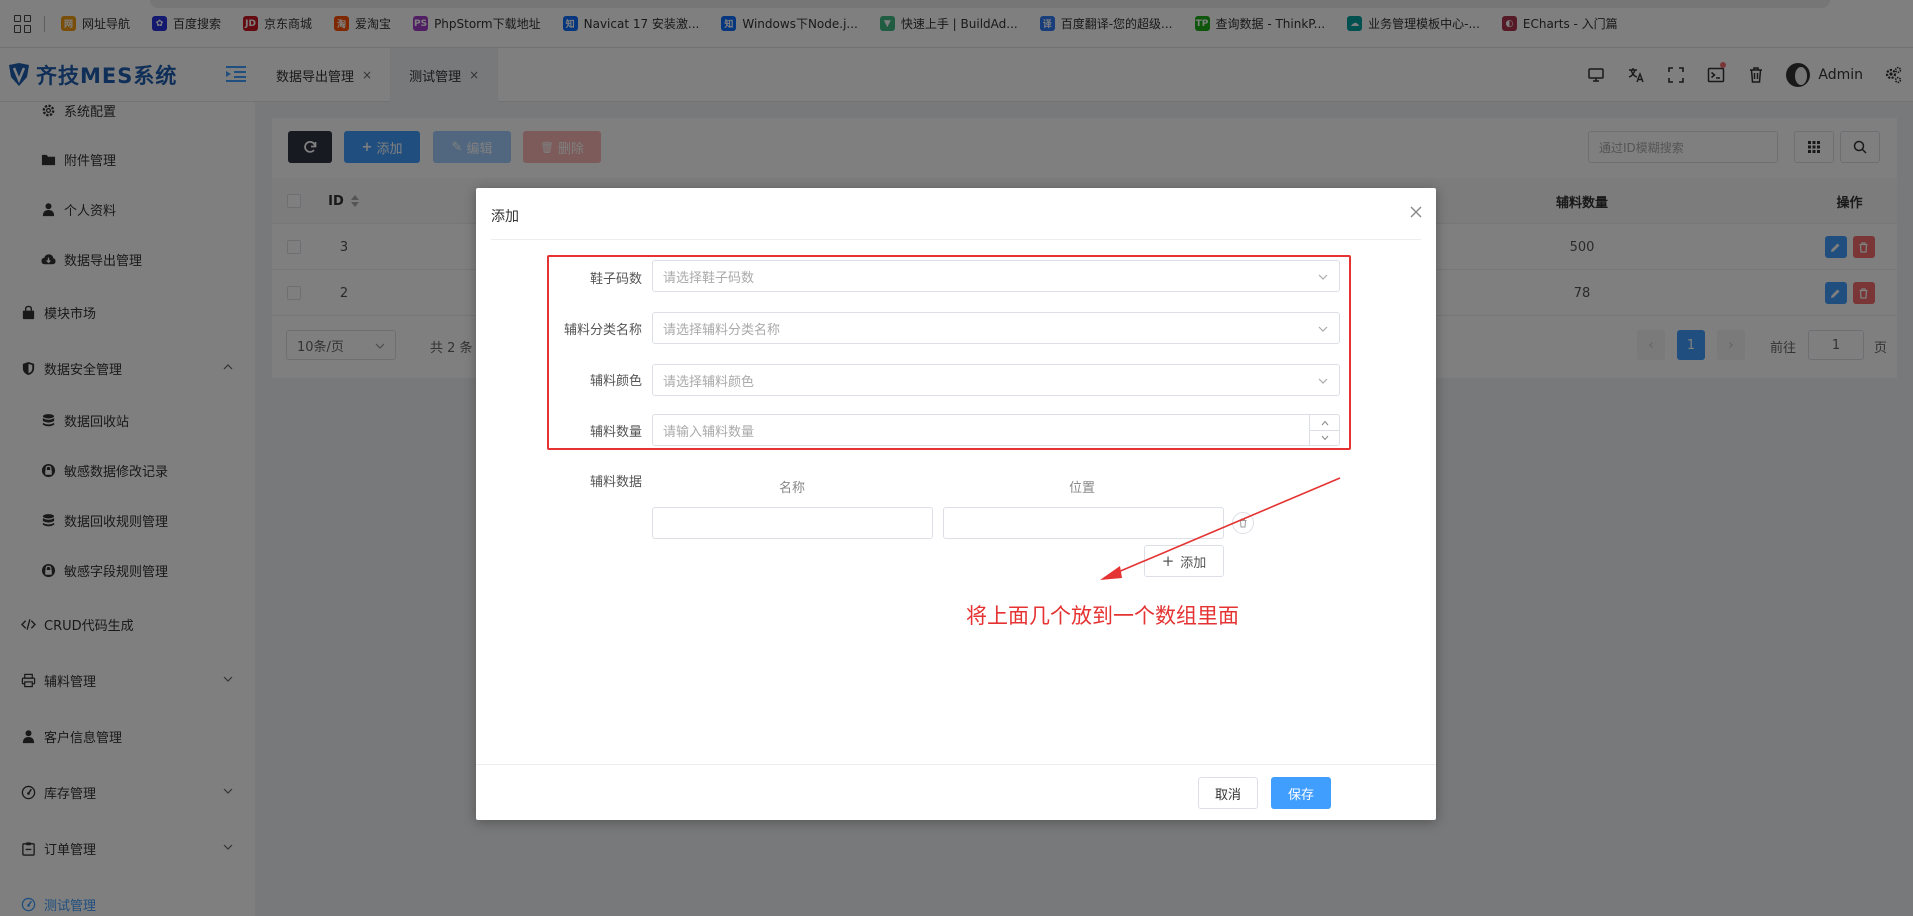  What do you see at coordinates (1220, 528) in the screenshot?
I see `annotation-arrow-icon` at bounding box center [1220, 528].